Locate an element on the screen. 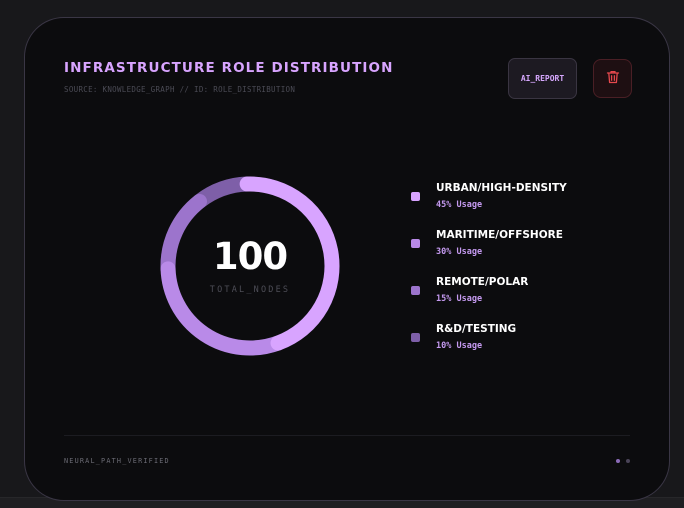 The image size is (684, 508). footer-status: NEURAL_PATH_VERIFIED is located at coordinates (117, 461).